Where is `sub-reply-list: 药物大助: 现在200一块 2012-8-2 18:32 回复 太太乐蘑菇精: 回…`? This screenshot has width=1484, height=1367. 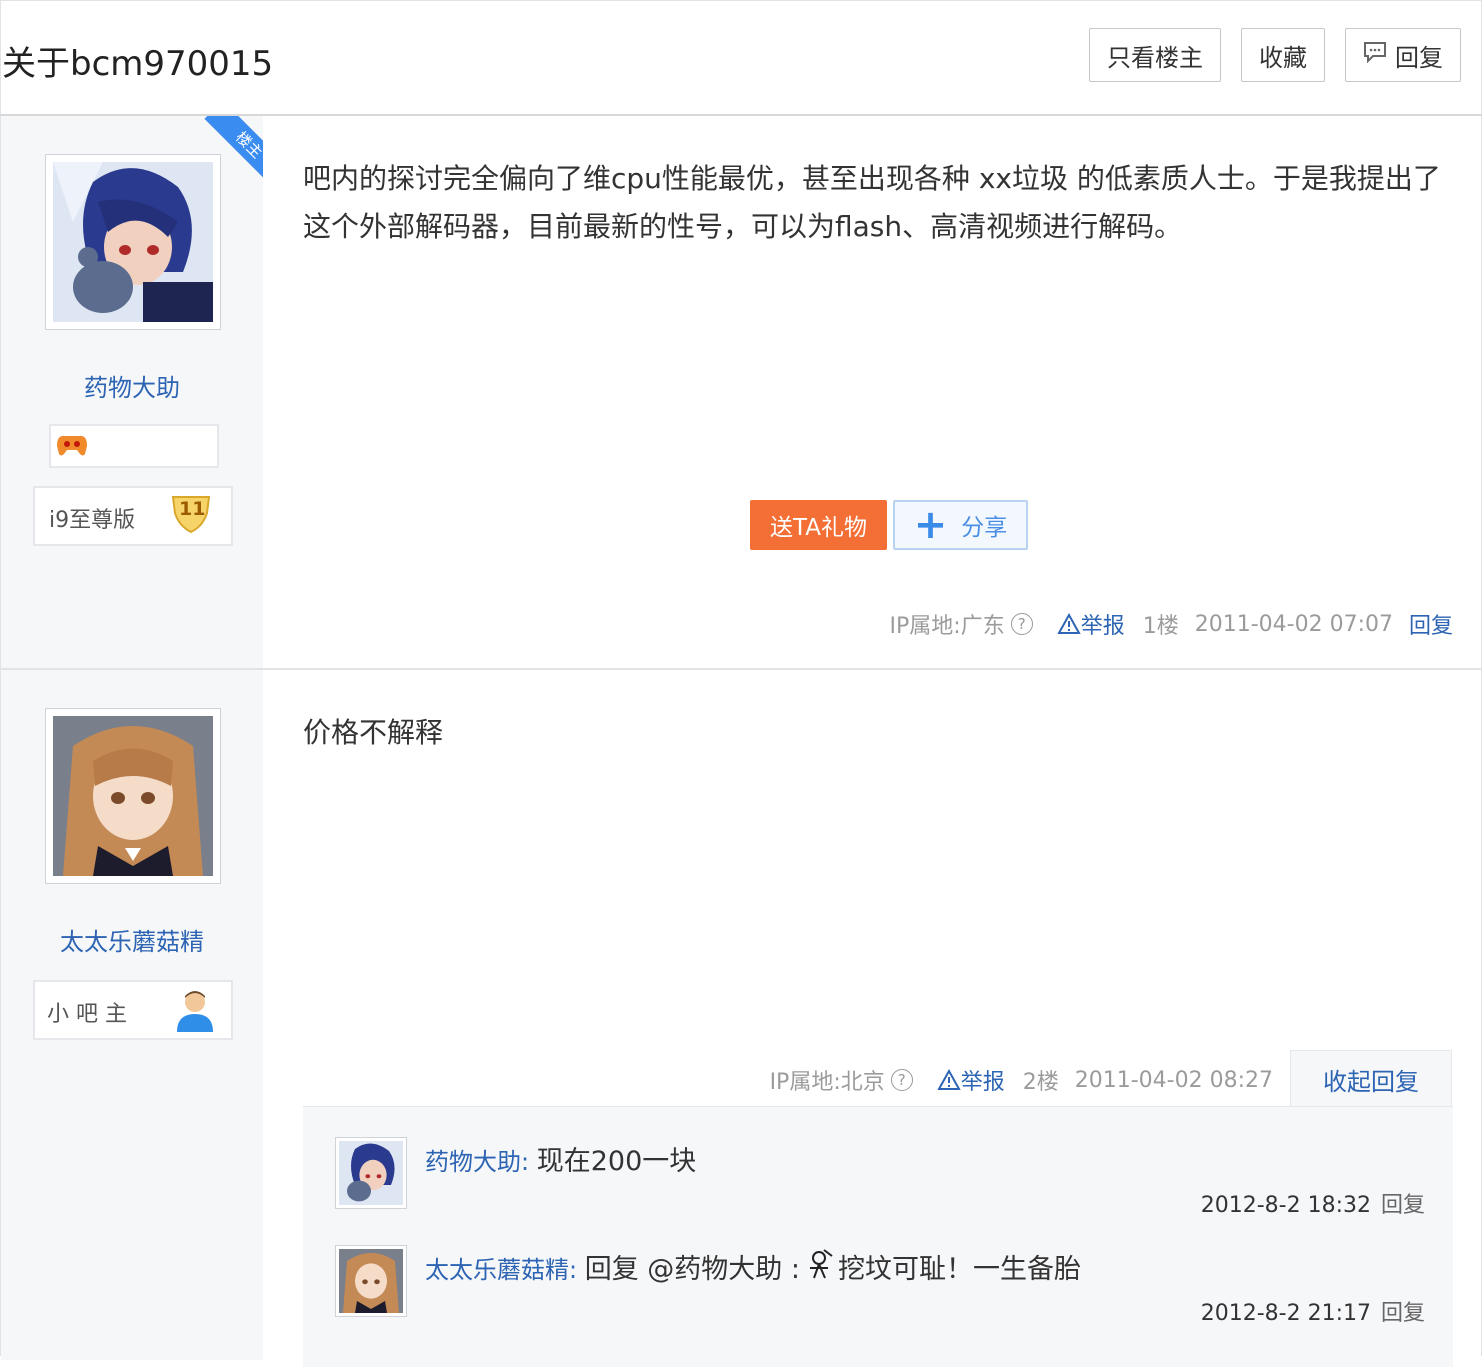
sub-reply-list: 药物大助: 现在200一块 2012-8-2 18:32 回复 太太乐蘑菇精: 回… is located at coordinates (878, 1236).